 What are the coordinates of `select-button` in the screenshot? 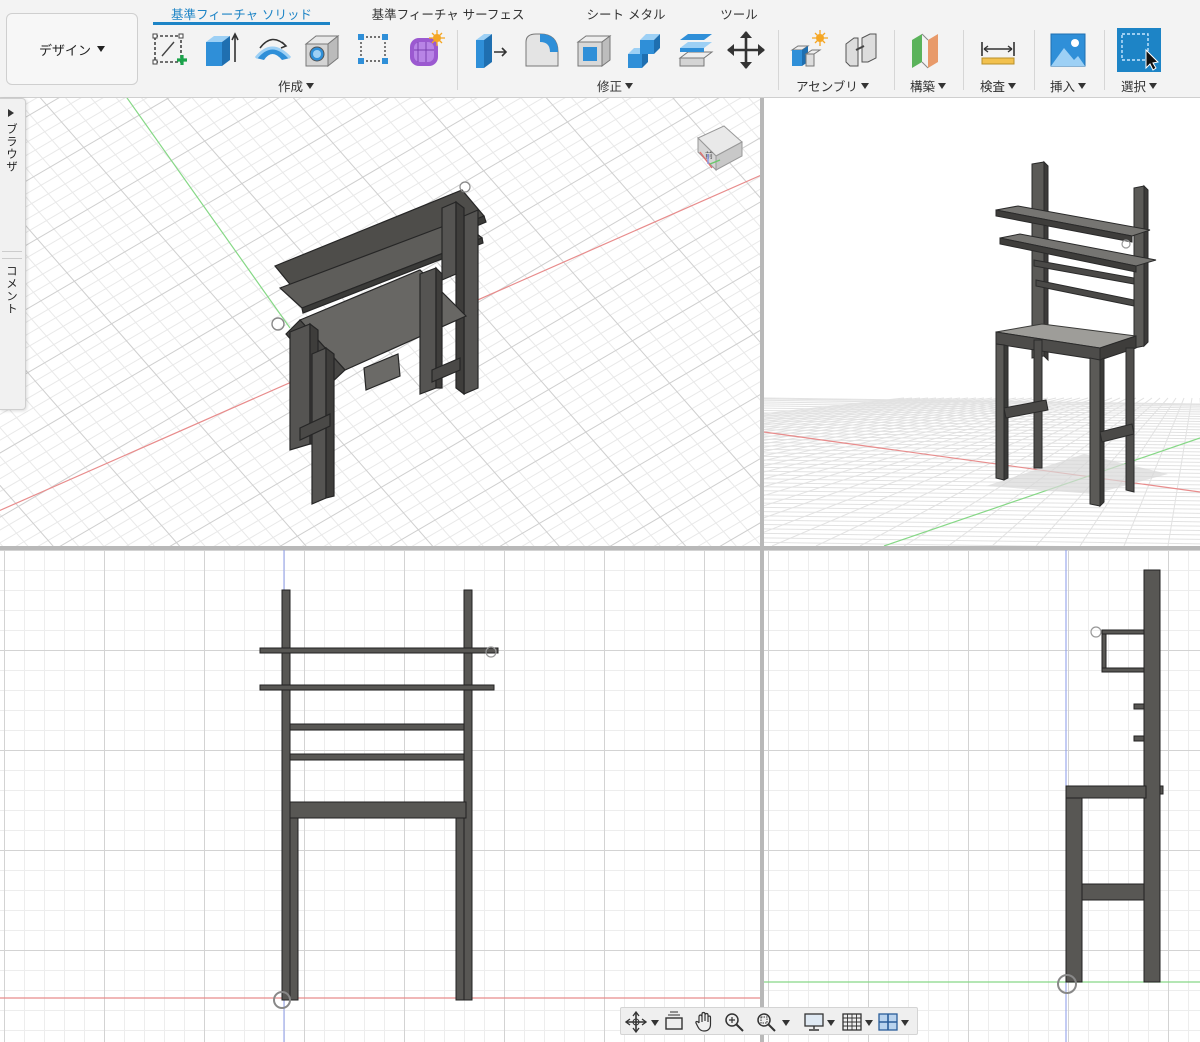 It's located at (1139, 50).